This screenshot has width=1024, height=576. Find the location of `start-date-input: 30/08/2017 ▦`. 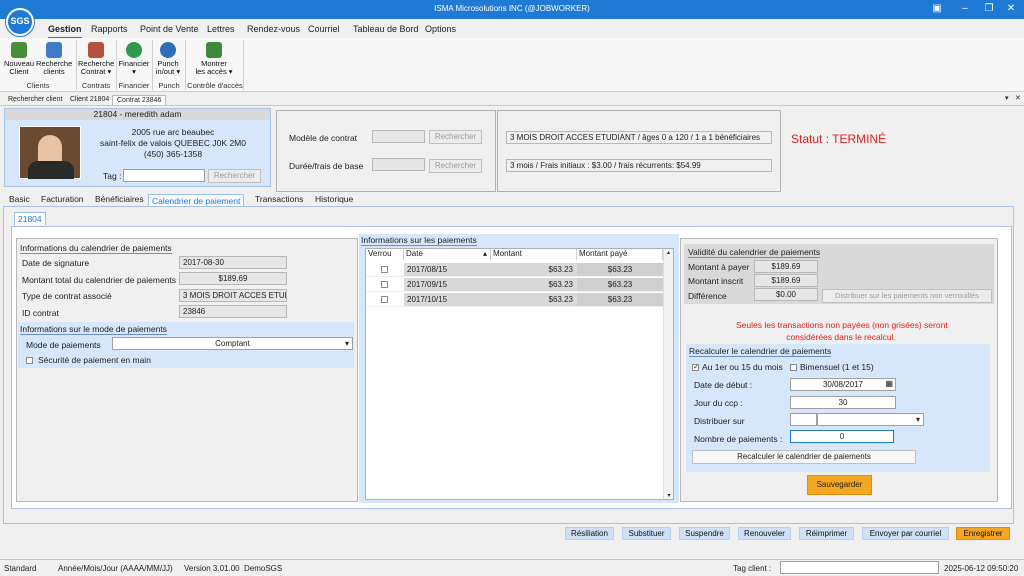

start-date-input: 30/08/2017 ▦ is located at coordinates (843, 384).